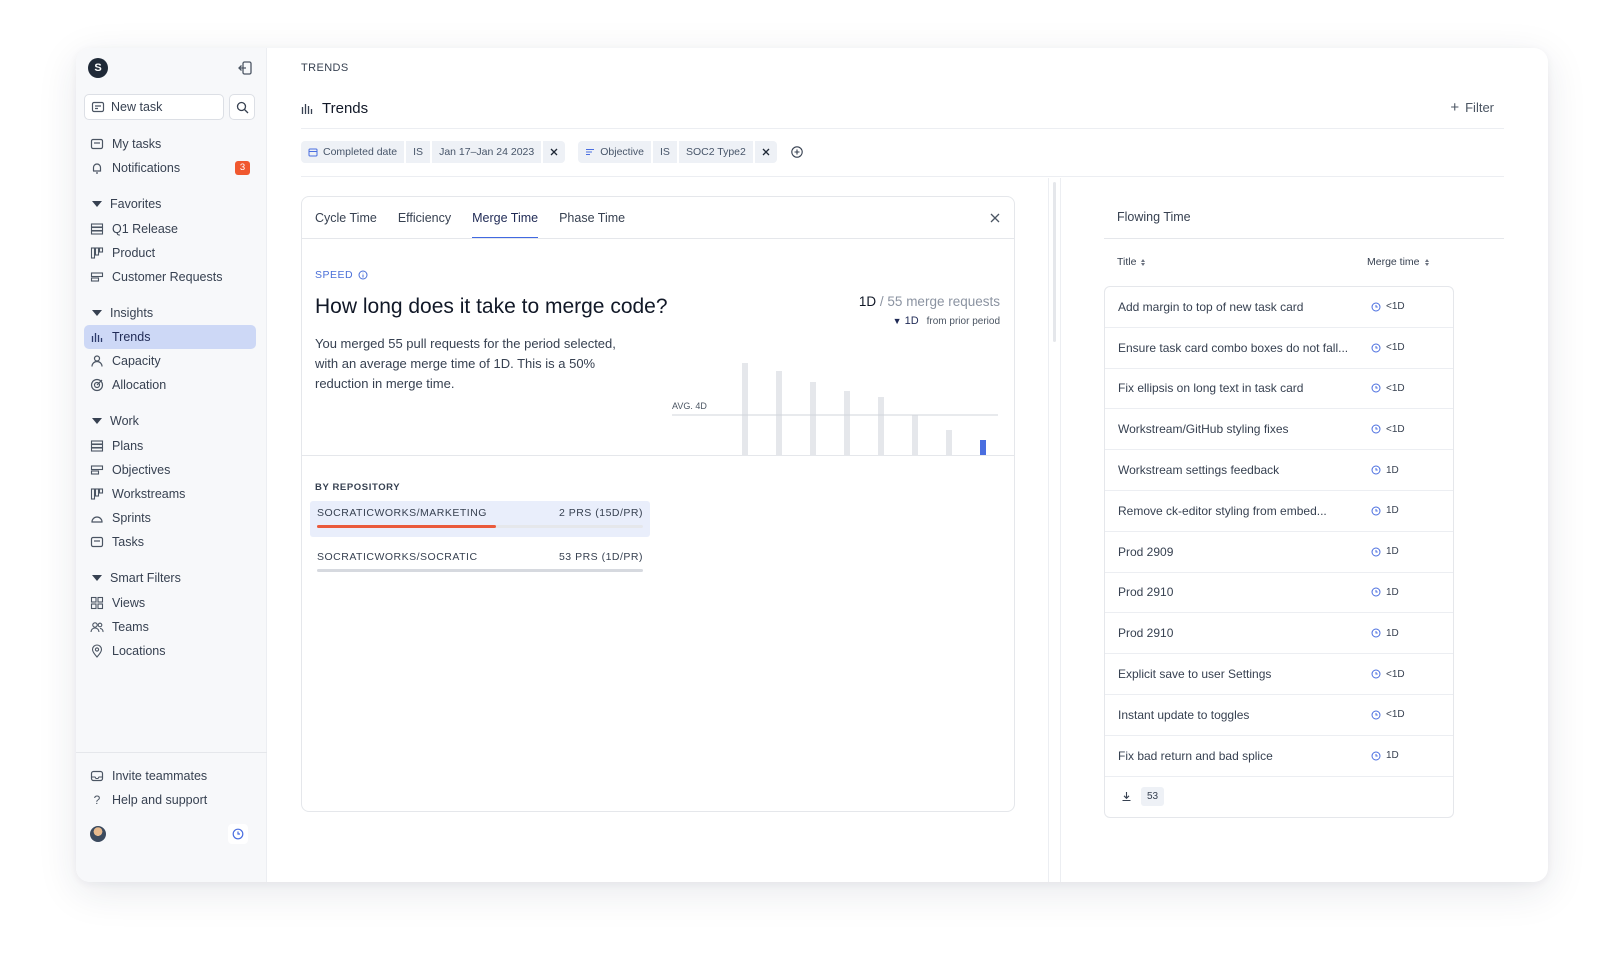 The height and width of the screenshot is (972, 1609). Describe the element at coordinates (170, 277) in the screenshot. I see `sidebar-item-customer-requests: Customer Requests` at that location.